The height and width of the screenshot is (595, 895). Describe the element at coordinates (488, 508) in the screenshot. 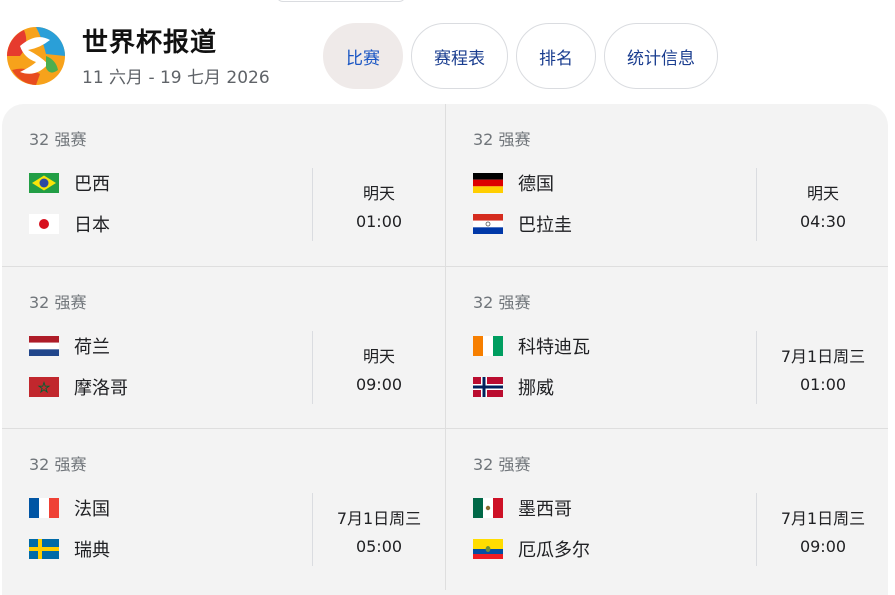

I see `mexico-flag-icon` at that location.